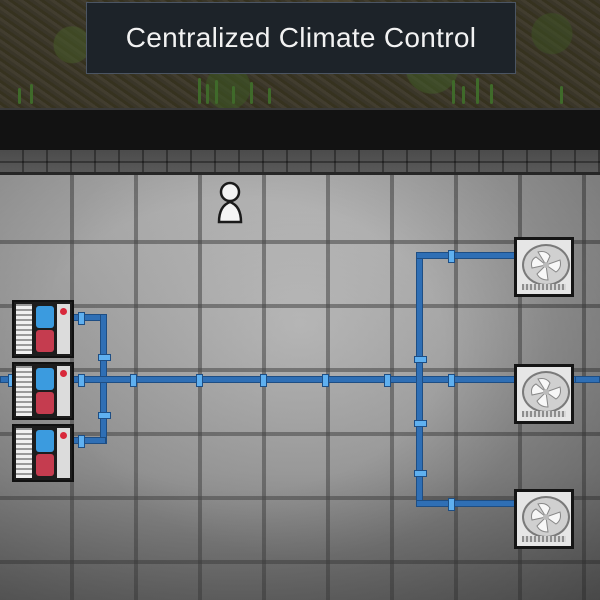  I want to click on banner-title: Centralized Climate Control, so click(301, 37).